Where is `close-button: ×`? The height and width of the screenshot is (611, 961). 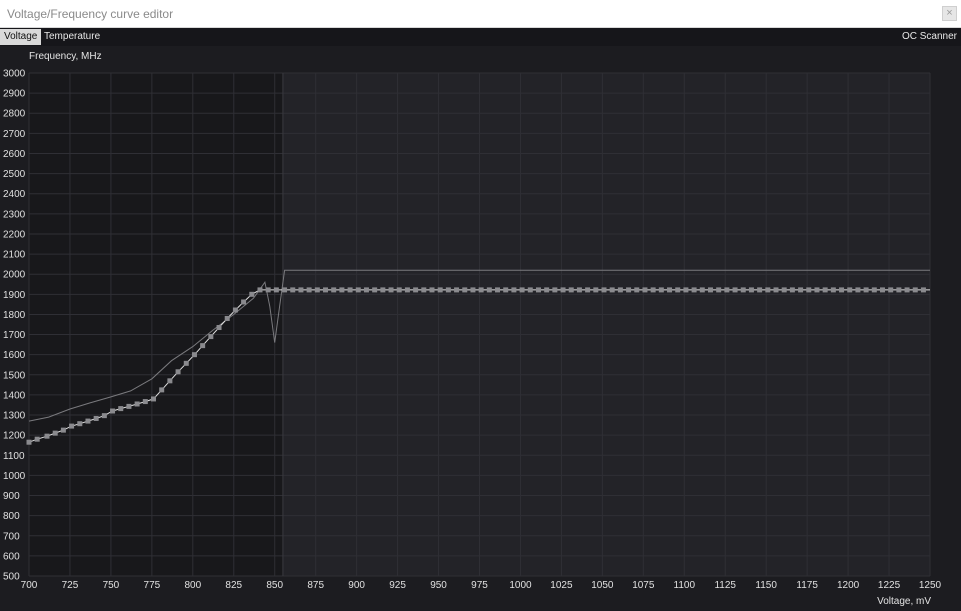 close-button: × is located at coordinates (949, 13).